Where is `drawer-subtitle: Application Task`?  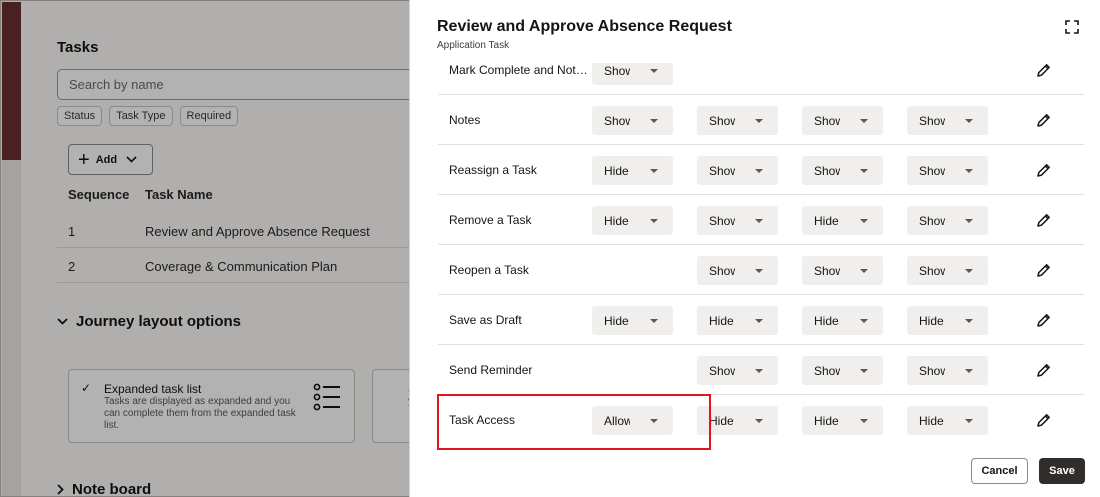
drawer-subtitle: Application Task is located at coordinates (473, 45).